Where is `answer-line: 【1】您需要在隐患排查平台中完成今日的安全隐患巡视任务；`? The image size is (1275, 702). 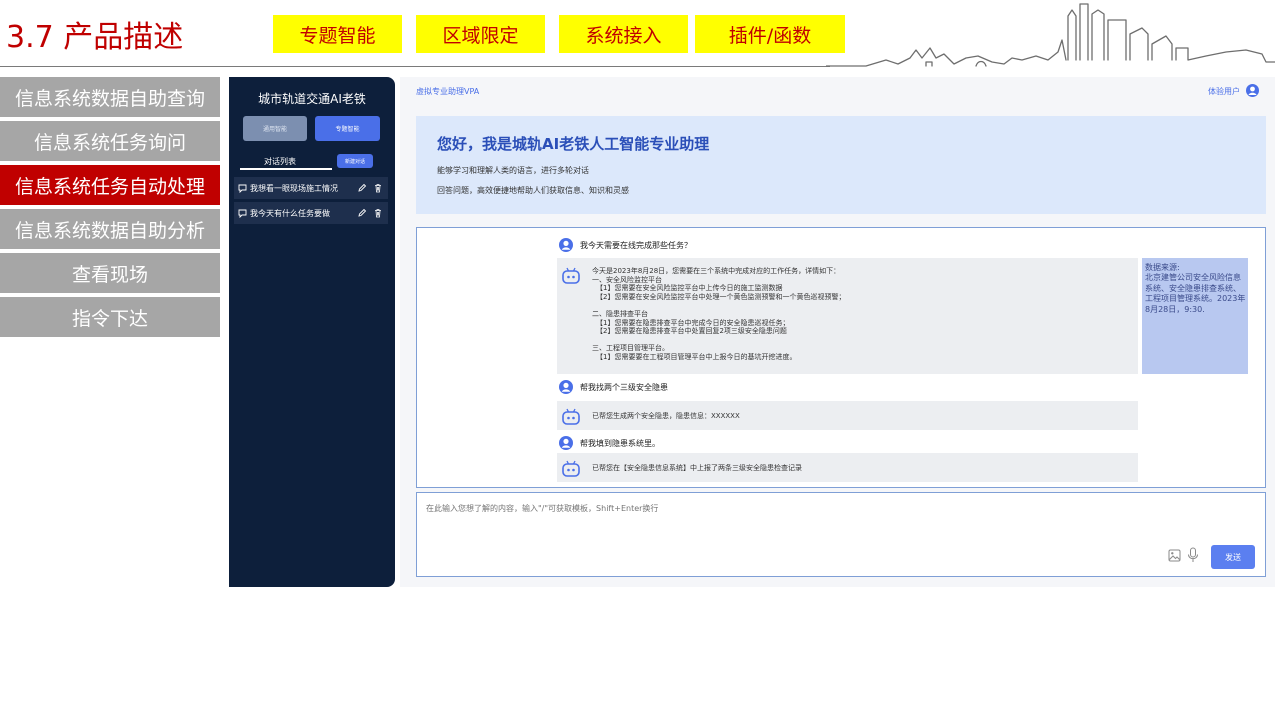 answer-line: 【1】您需要在隐患排查平台中完成今日的安全隐患巡视任务； is located at coordinates (693, 322).